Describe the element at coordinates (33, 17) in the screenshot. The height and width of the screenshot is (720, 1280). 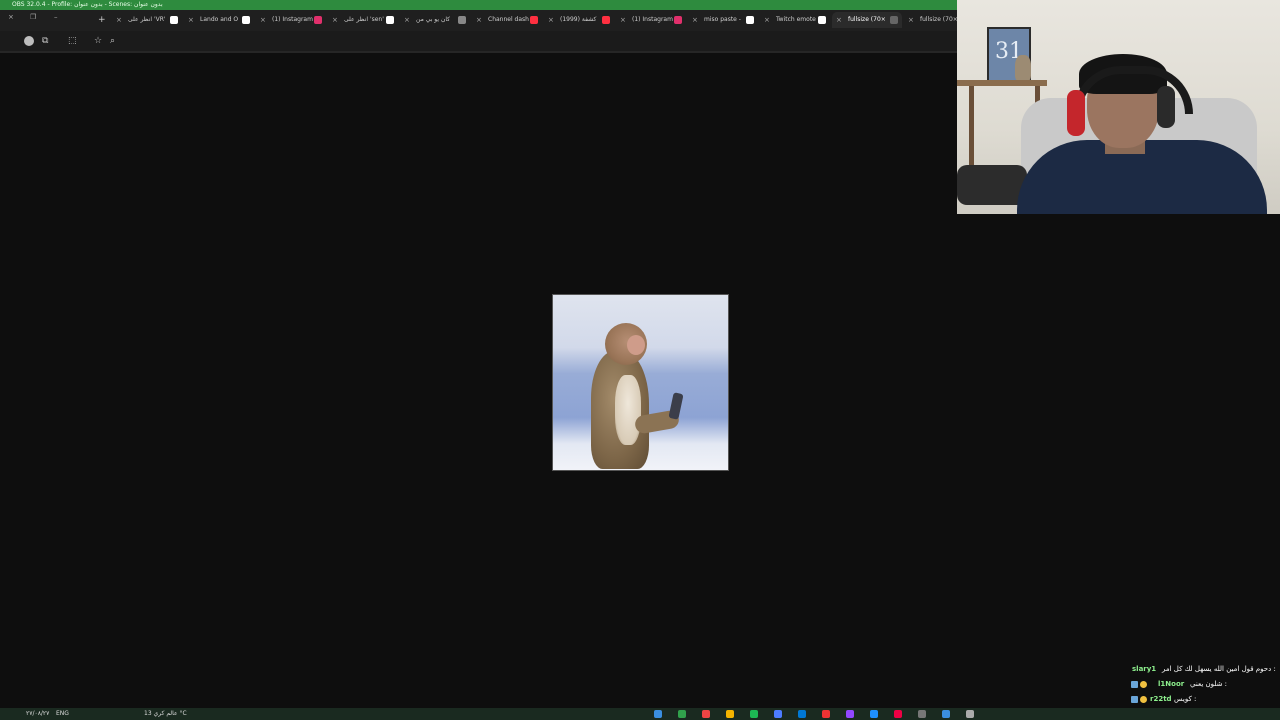
I see `window-restore-icon: ❐` at that location.